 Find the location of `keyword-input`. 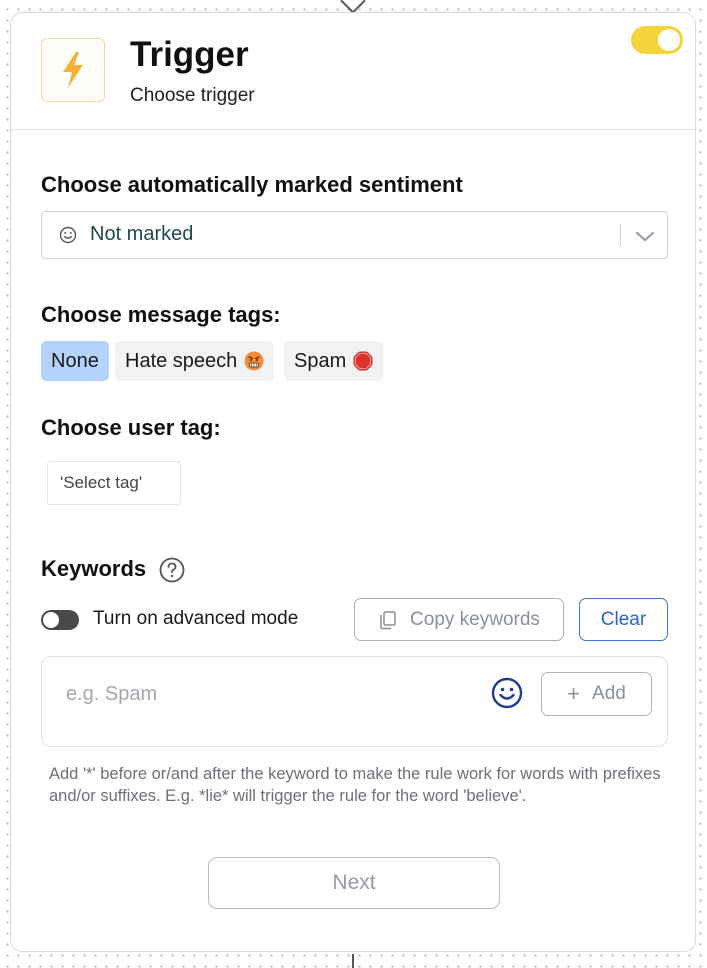

keyword-input is located at coordinates (266, 694).